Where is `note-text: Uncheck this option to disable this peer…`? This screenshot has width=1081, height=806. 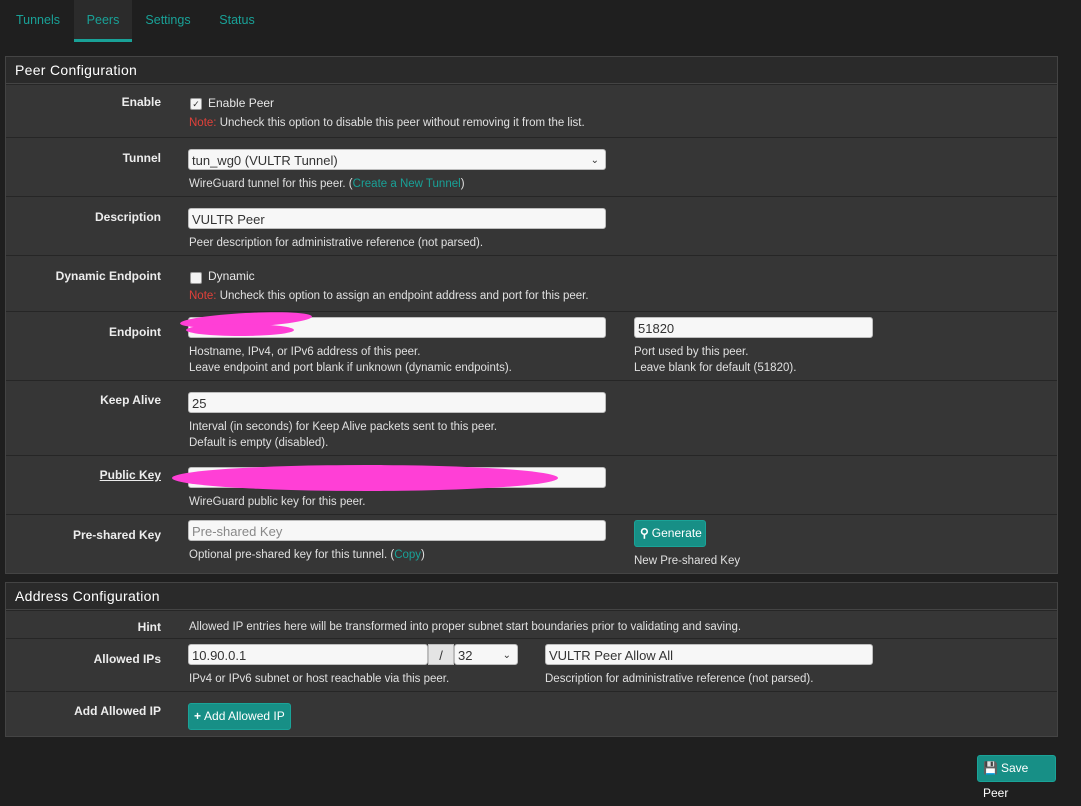 note-text: Uncheck this option to disable this peer… is located at coordinates (400, 123).